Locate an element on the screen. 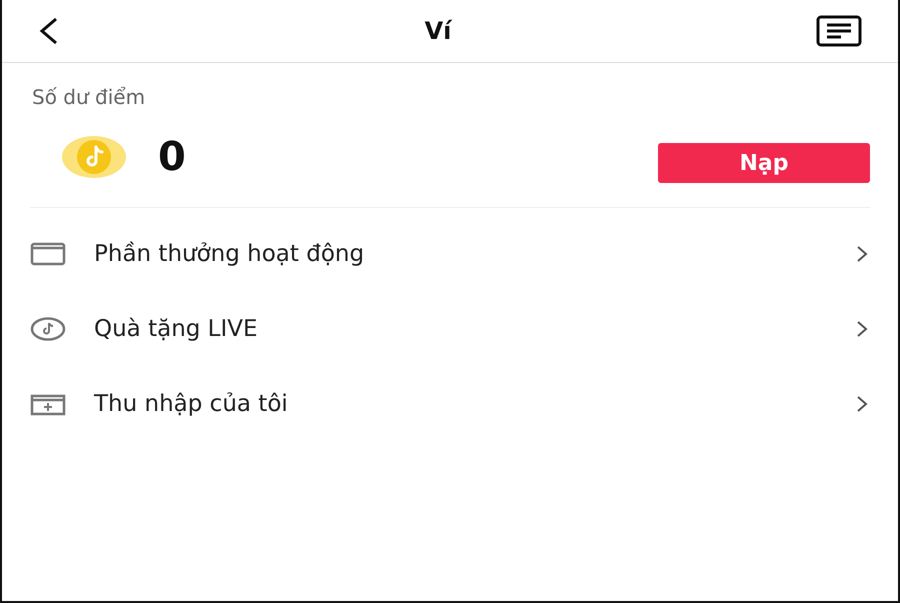 The image size is (900, 603). menu-item: Thu nhập của tôi is located at coordinates (475, 403).